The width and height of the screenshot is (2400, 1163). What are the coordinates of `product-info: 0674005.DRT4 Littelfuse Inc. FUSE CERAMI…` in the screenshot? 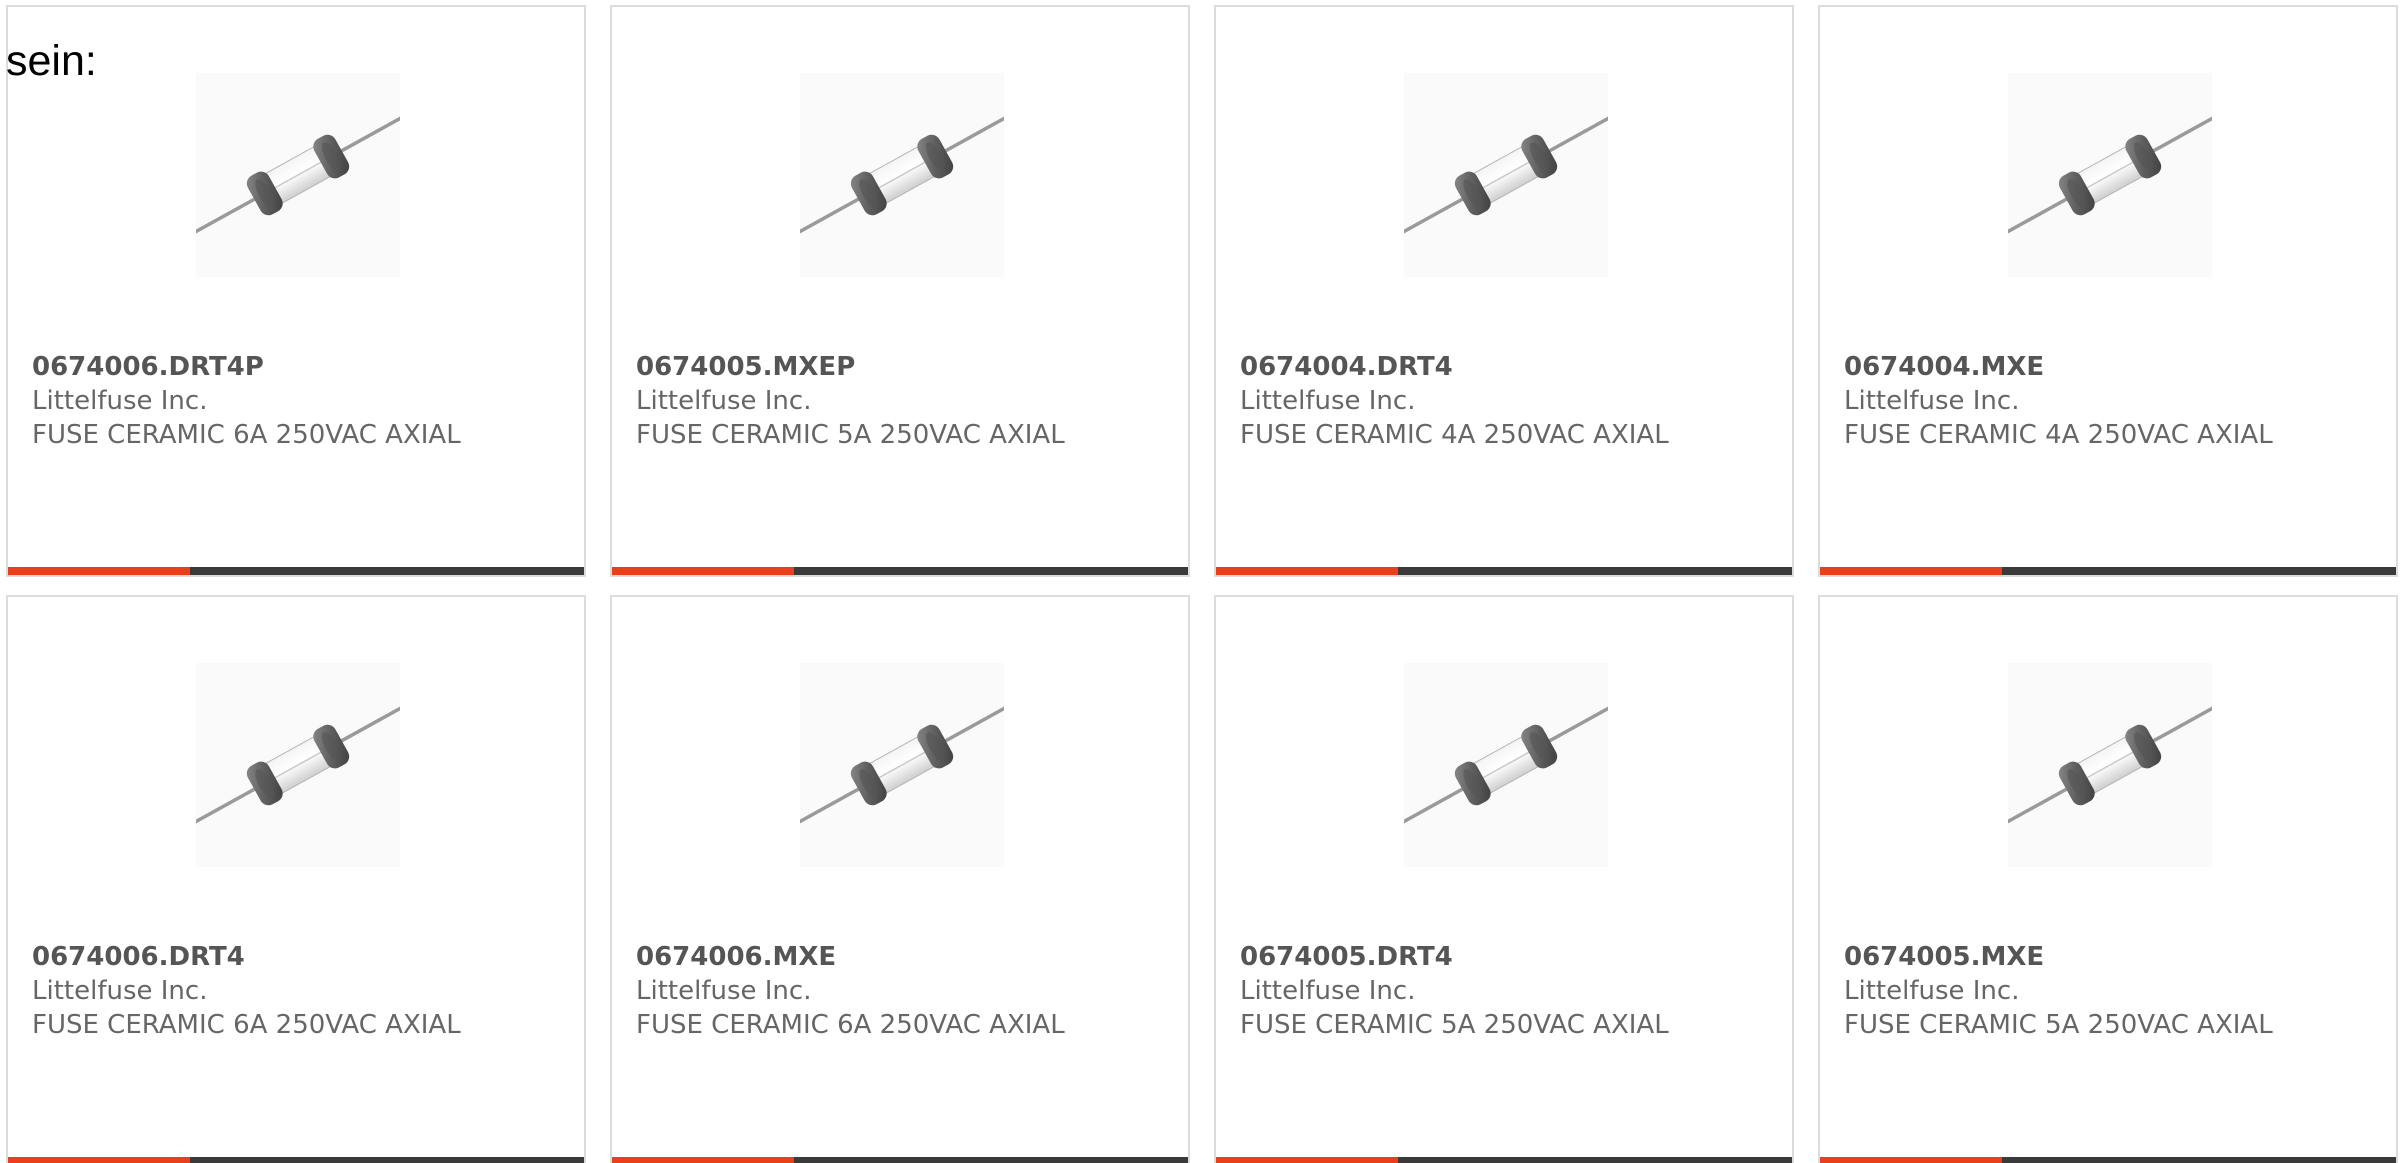 It's located at (1506, 991).